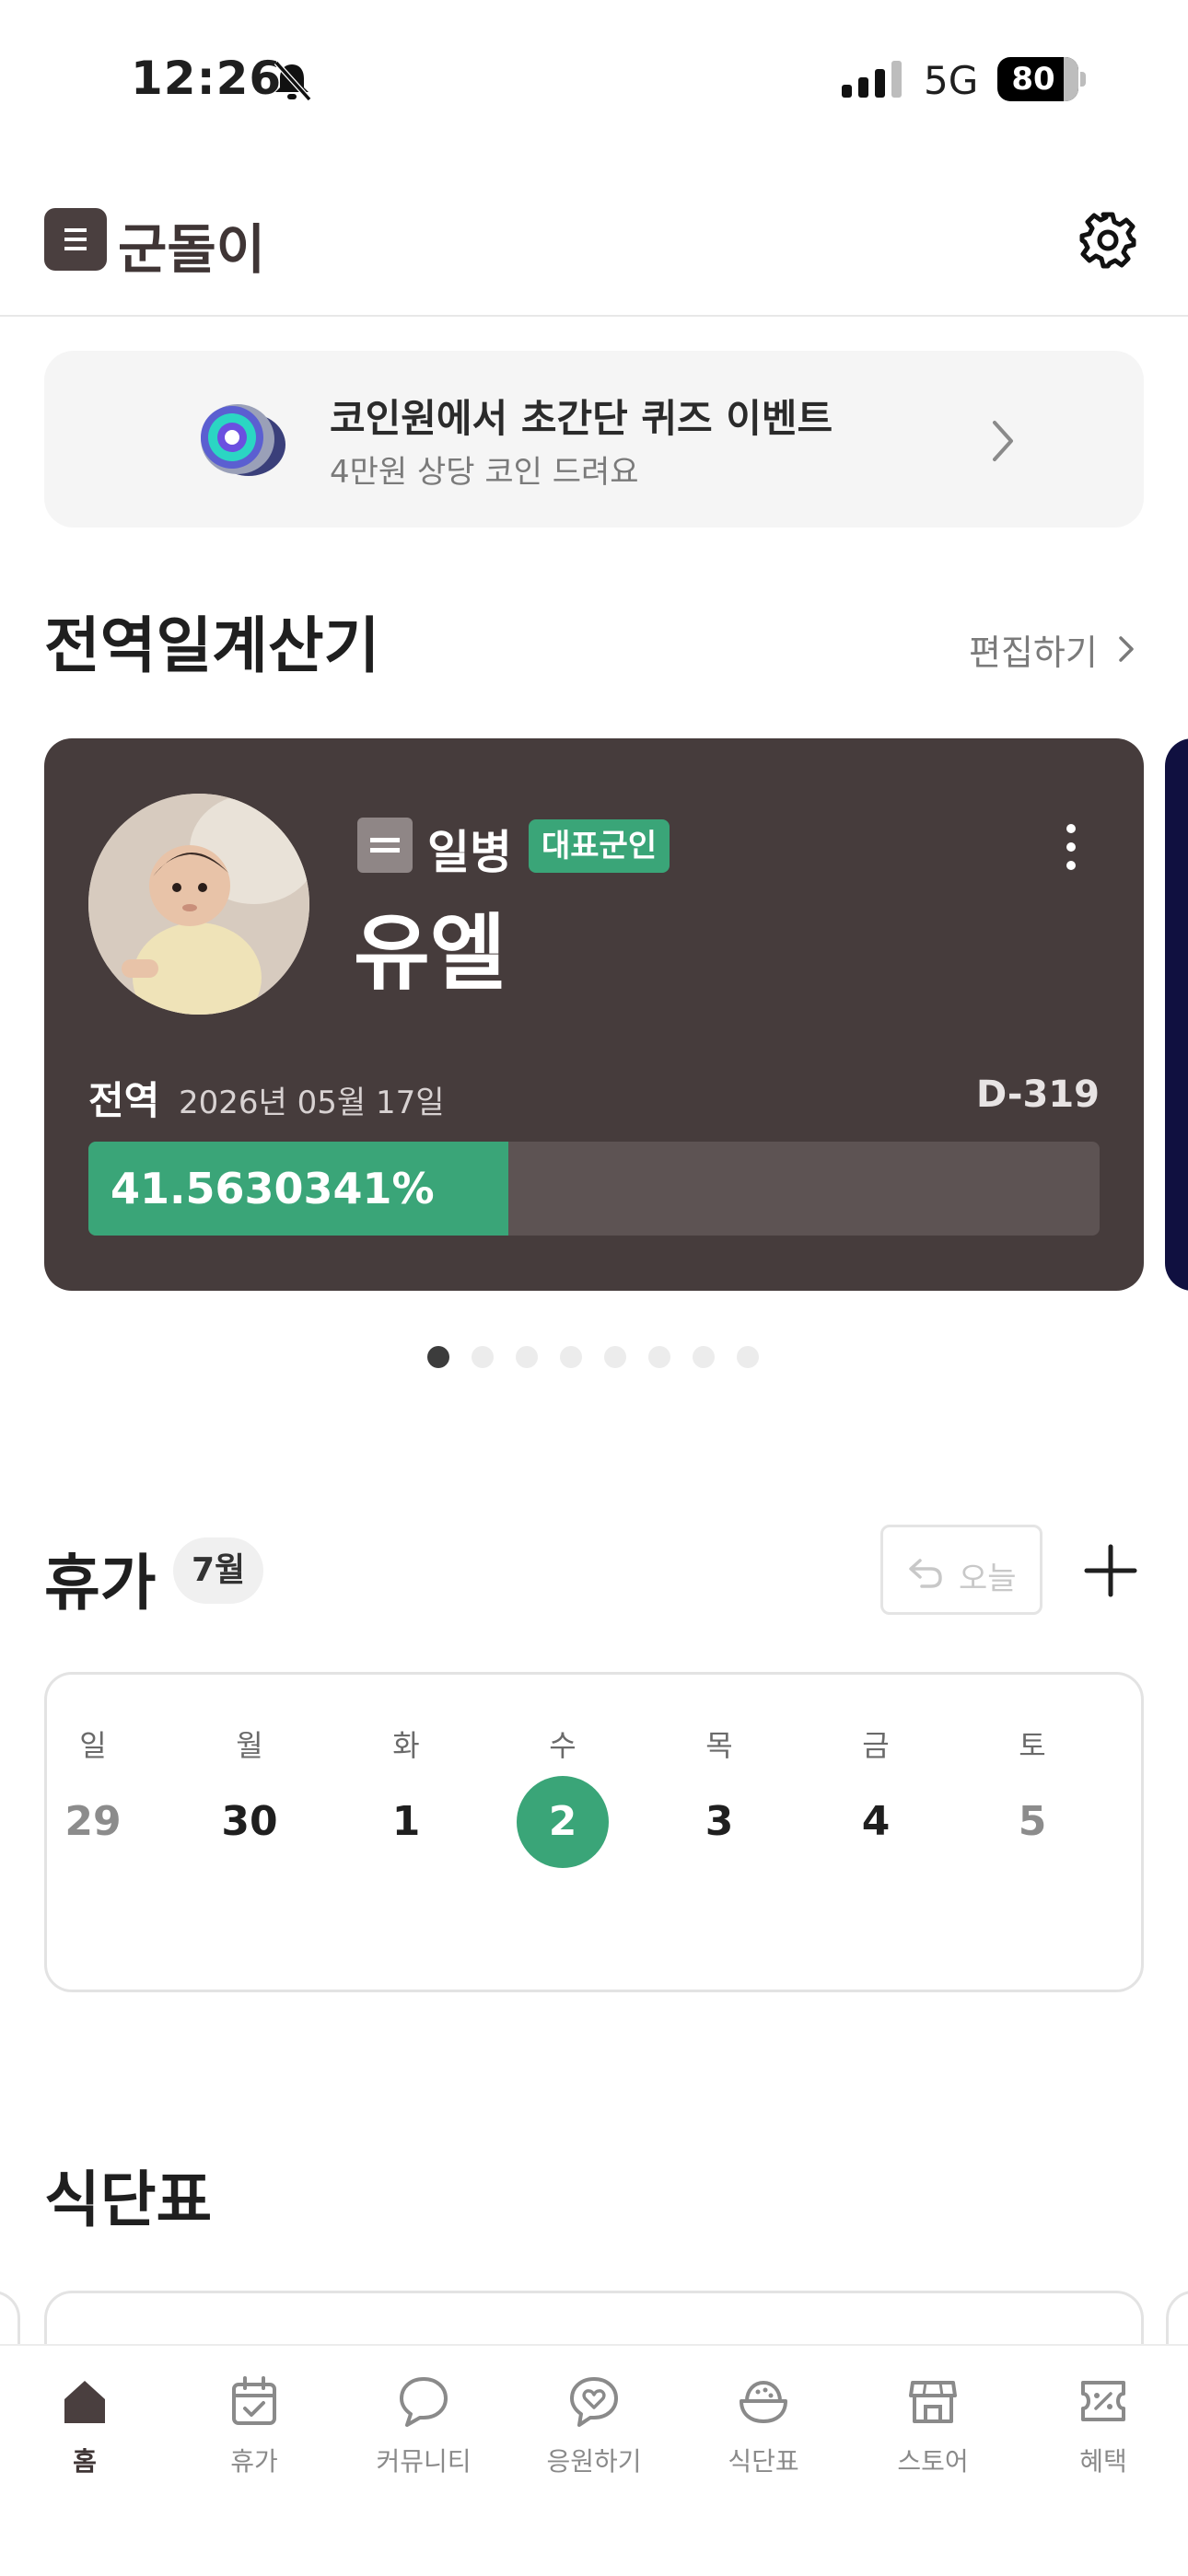 Image resolution: width=1188 pixels, height=2576 pixels. I want to click on tab-rice-bowl: 식단표, so click(763, 2433).